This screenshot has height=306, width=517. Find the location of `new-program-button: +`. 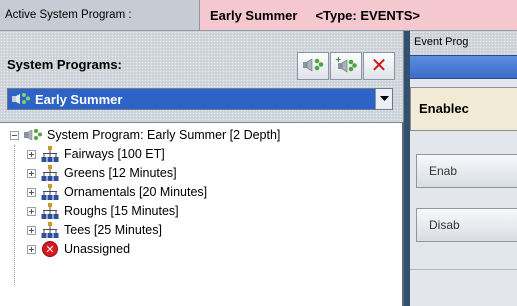

new-program-button: + is located at coordinates (346, 66).